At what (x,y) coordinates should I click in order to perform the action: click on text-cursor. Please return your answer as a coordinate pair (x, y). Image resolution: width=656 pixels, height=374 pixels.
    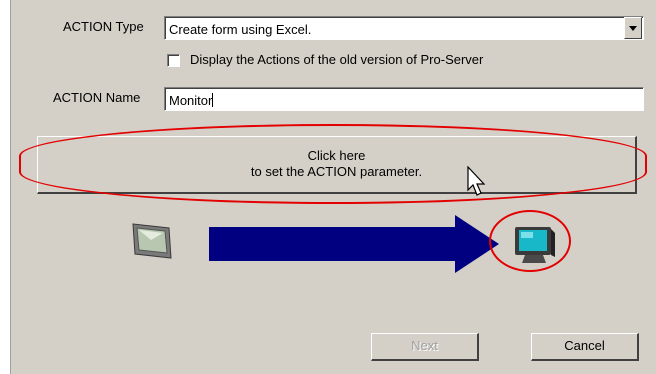
    Looking at the image, I should click on (213, 100).